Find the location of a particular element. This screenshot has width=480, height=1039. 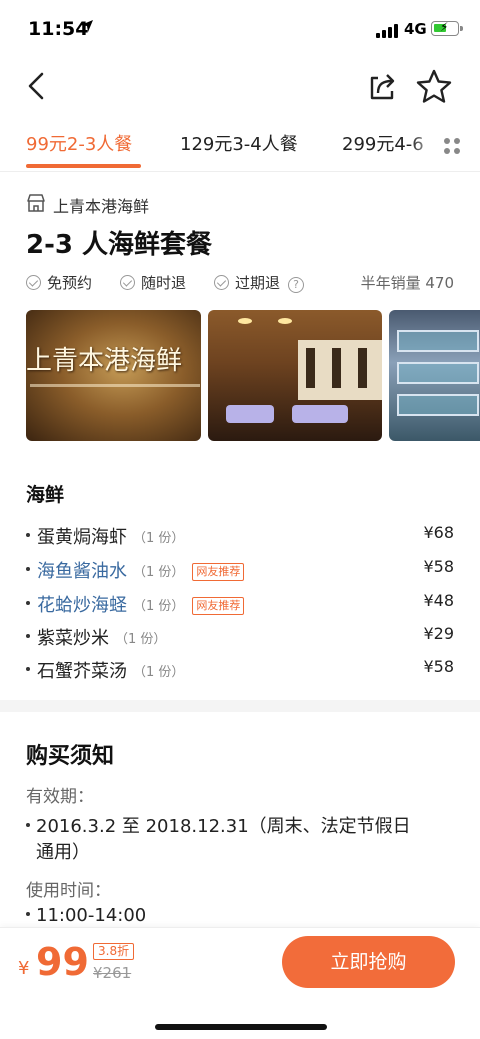

tag-expired-refund: 过期退? is located at coordinates (259, 282).